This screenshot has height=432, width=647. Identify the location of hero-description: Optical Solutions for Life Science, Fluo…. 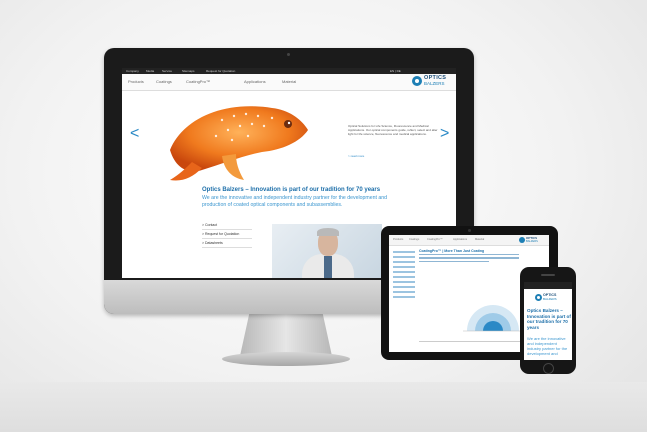
(393, 130).